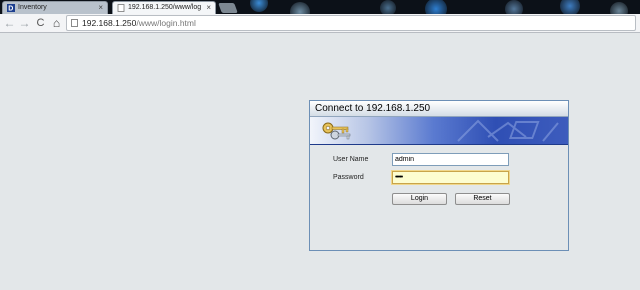 The image size is (640, 290). Describe the element at coordinates (439, 131) in the screenshot. I see `dialog-banner` at that location.